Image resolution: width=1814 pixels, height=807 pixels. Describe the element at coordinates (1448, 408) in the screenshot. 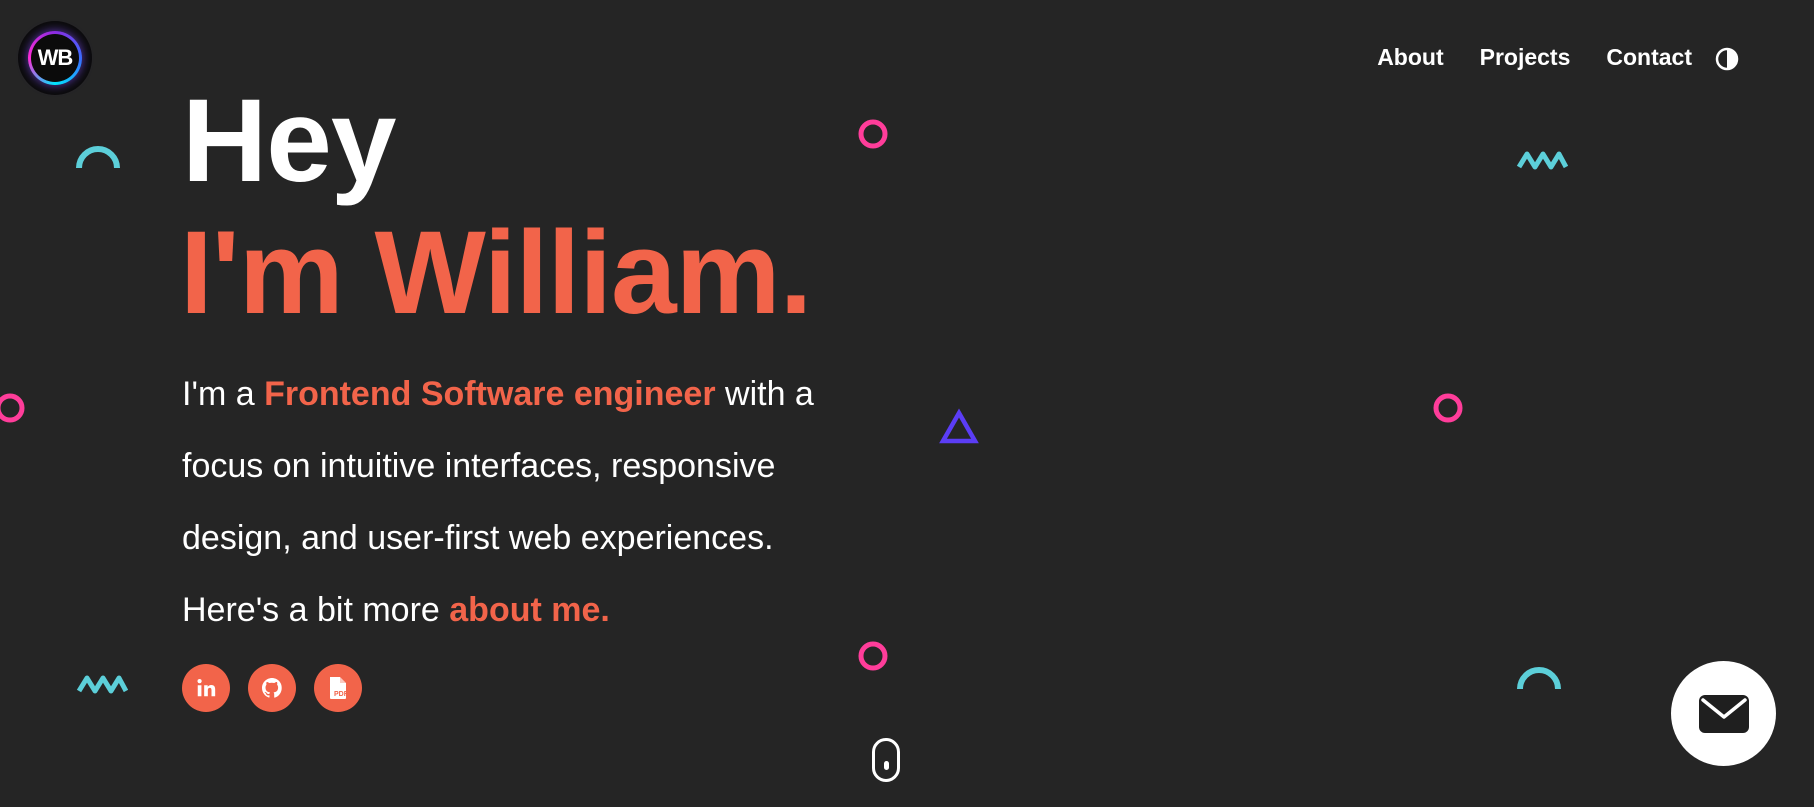

I see `decor-ring-pink-right` at that location.